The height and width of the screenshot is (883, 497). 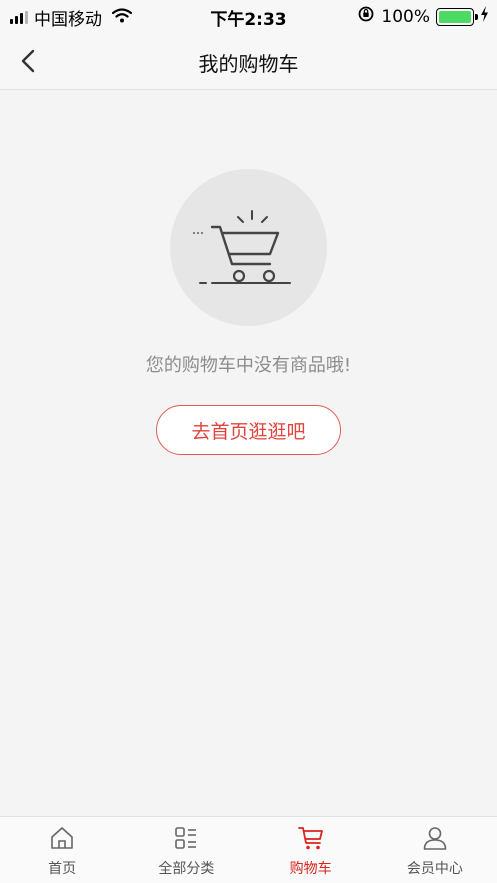 What do you see at coordinates (310, 869) in the screenshot?
I see `tab-label: 购物车` at bounding box center [310, 869].